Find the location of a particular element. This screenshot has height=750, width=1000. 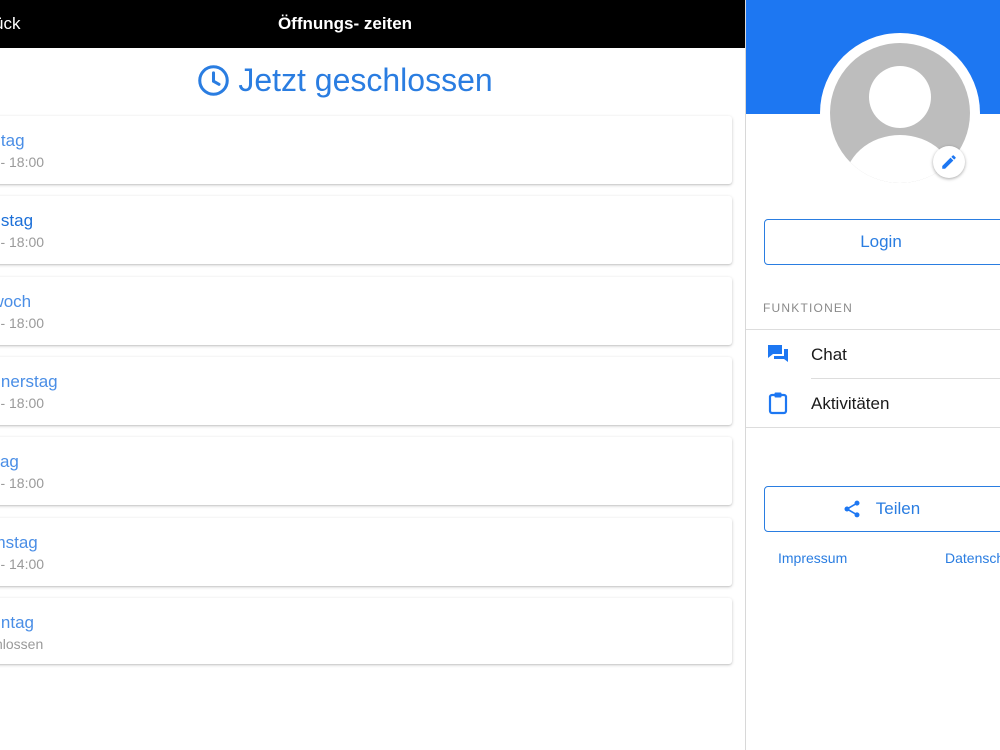

day-card-sunday: onntag schlossen is located at coordinates (366, 631).